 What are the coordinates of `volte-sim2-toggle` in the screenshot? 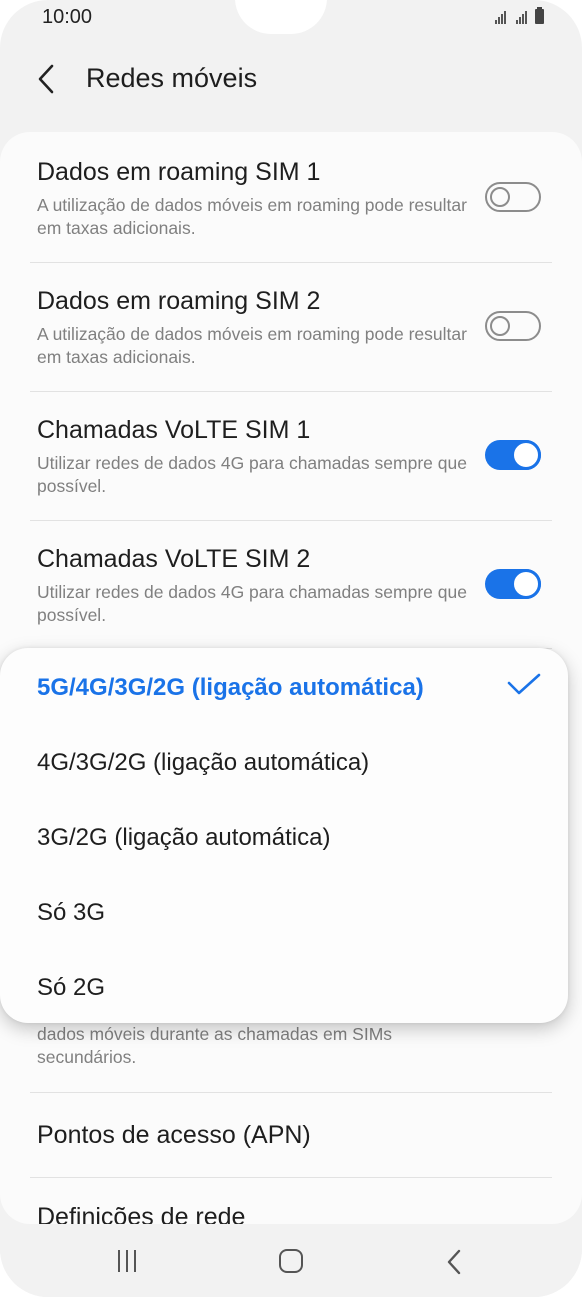 It's located at (513, 584).